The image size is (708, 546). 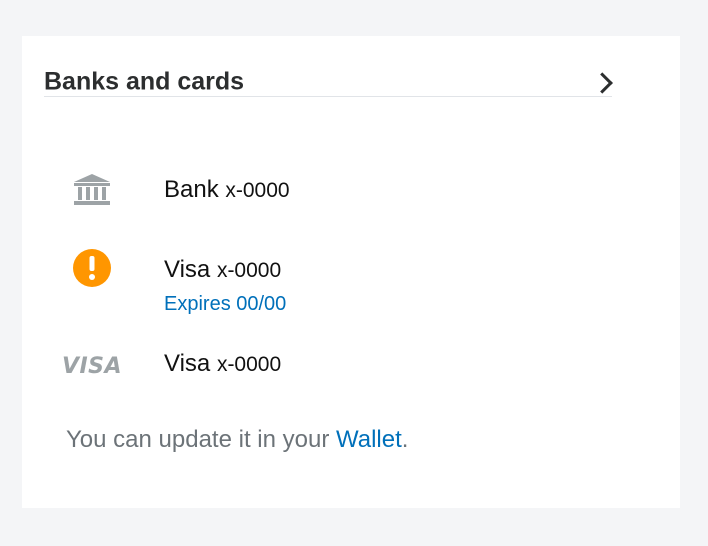 I want to click on visa-logo: VISA, so click(x=92, y=366).